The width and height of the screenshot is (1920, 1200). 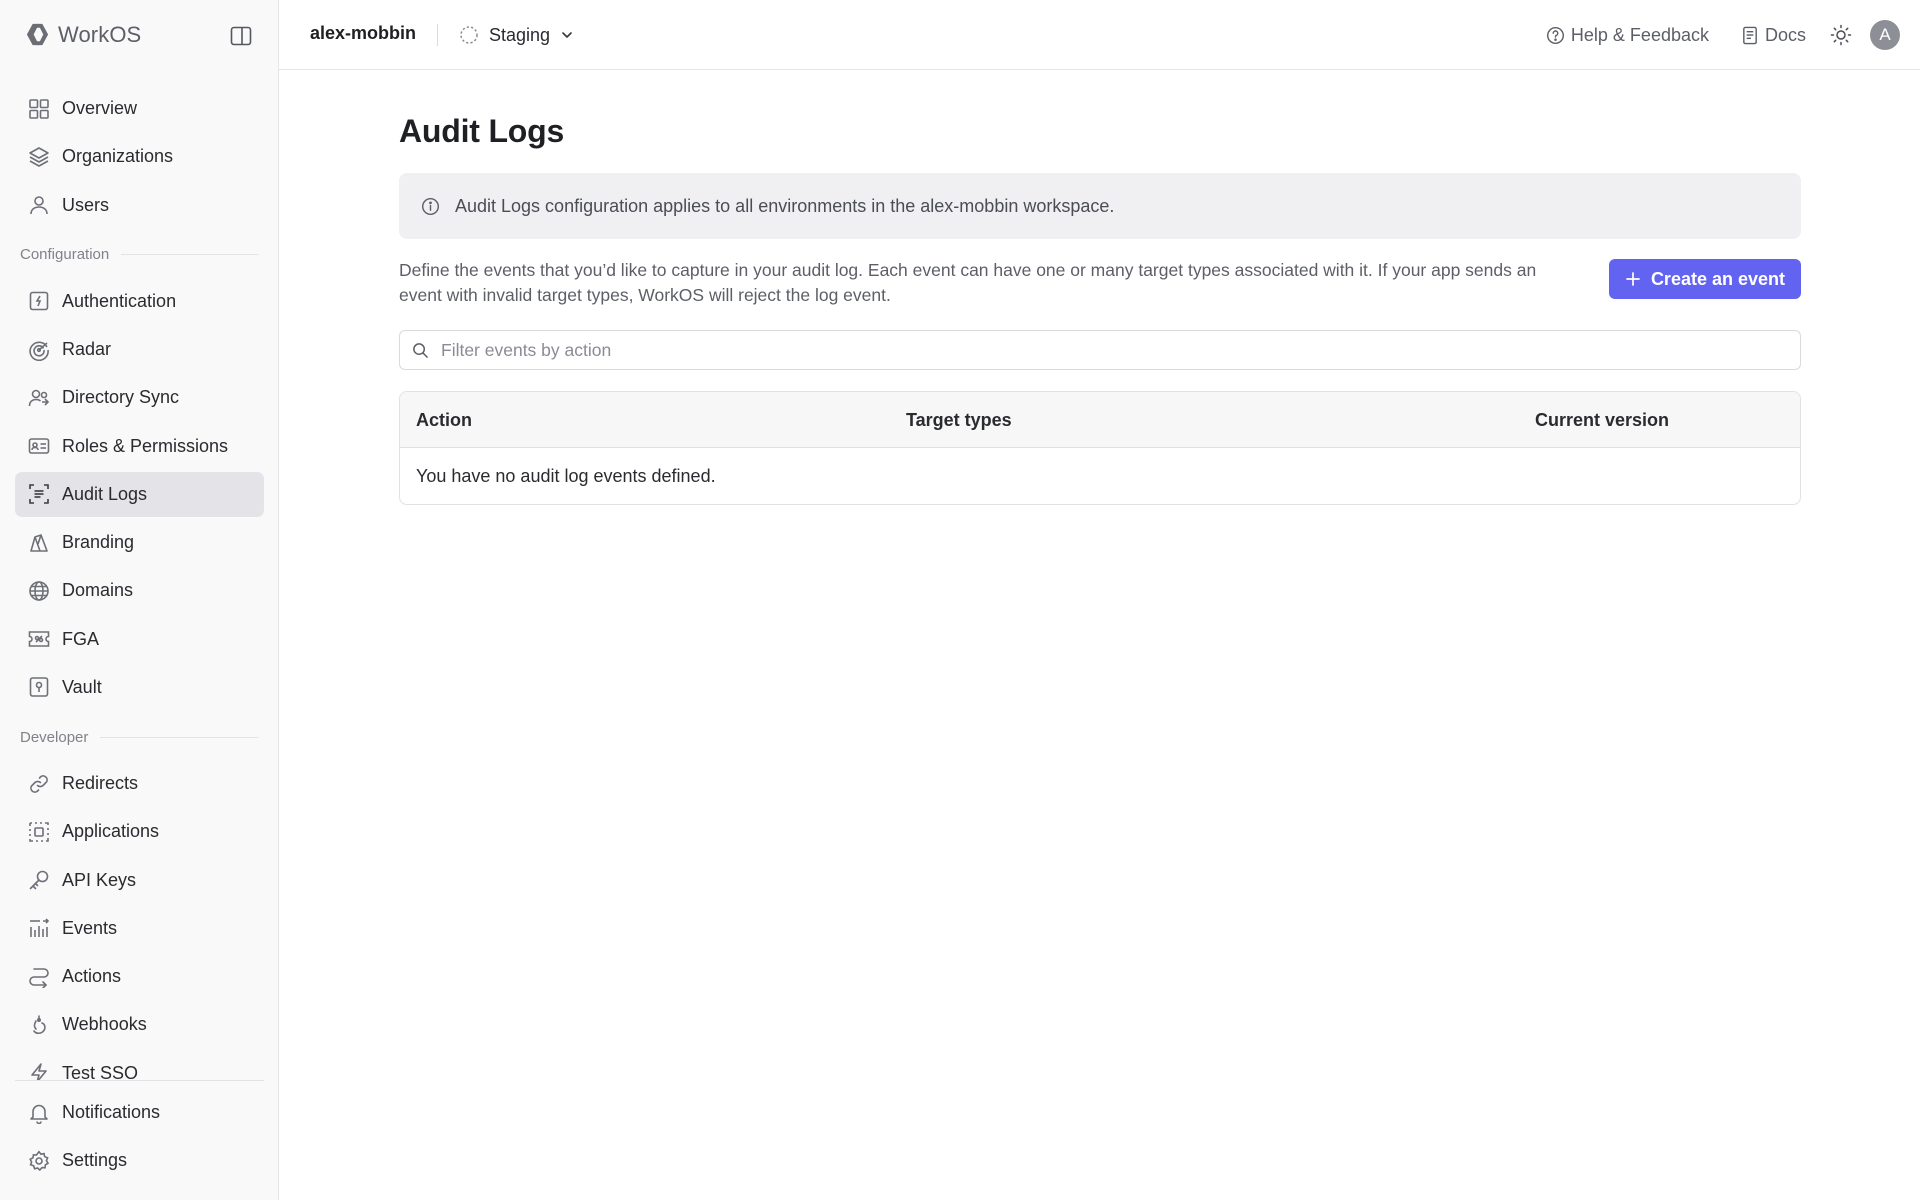 I want to click on brand-name: WorkOS, so click(x=100, y=34).